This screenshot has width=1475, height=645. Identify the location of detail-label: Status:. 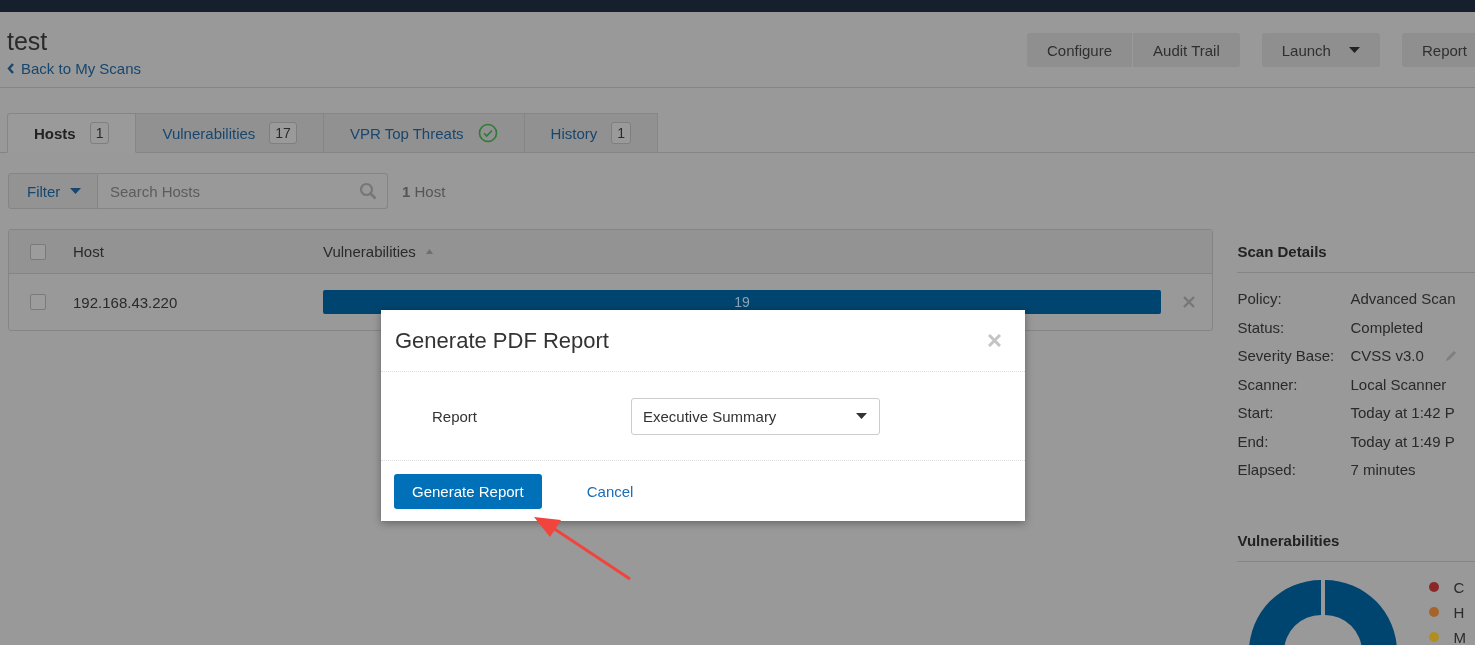
(1261, 327).